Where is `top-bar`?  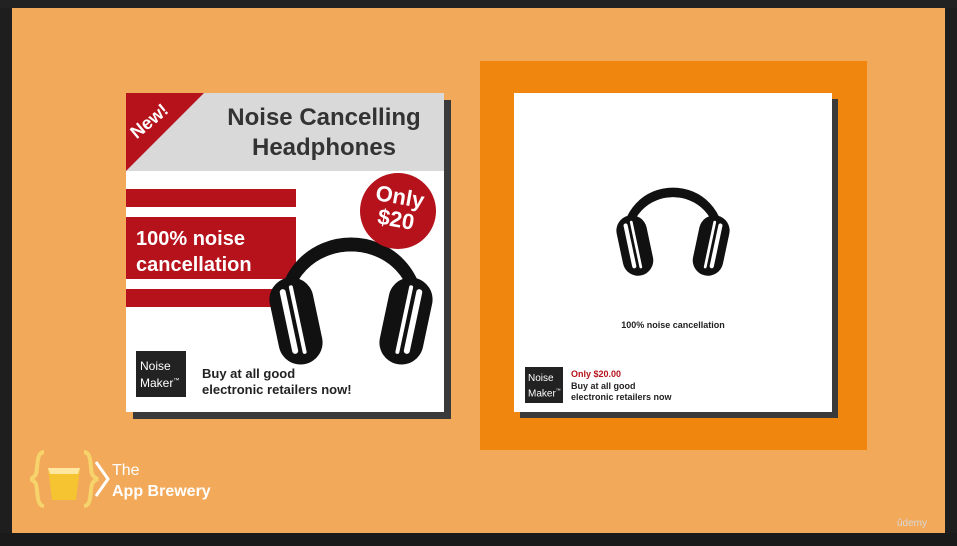 top-bar is located at coordinates (478, 4).